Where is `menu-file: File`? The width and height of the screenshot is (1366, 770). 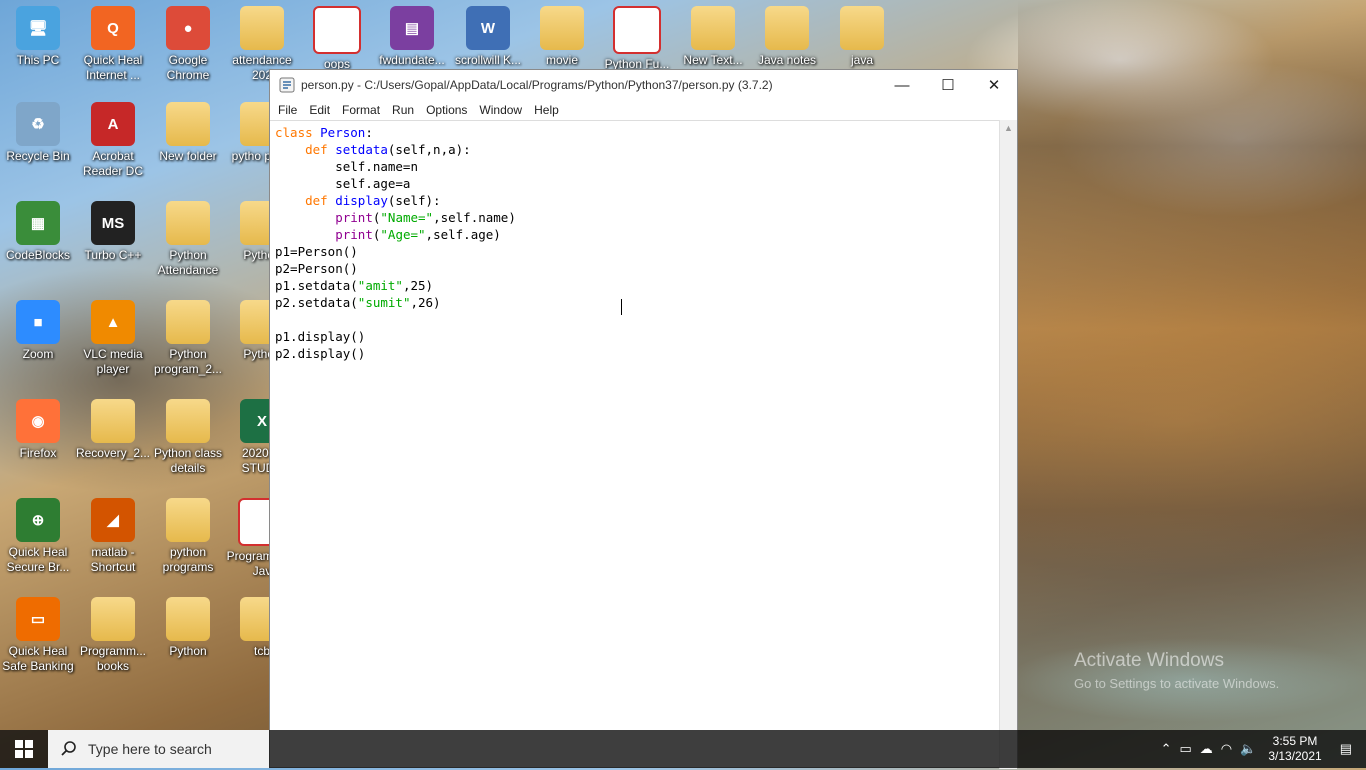 menu-file: File is located at coordinates (287, 110).